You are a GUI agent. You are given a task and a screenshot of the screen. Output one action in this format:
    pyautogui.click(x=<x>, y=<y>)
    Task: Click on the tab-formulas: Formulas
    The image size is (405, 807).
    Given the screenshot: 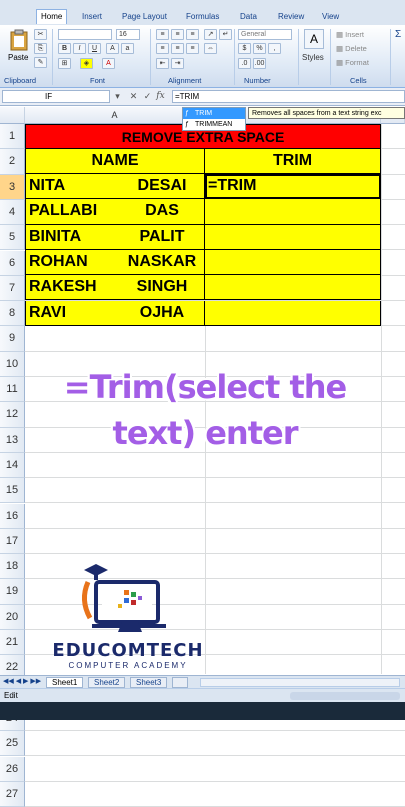 What is the action you would take?
    pyautogui.click(x=202, y=17)
    